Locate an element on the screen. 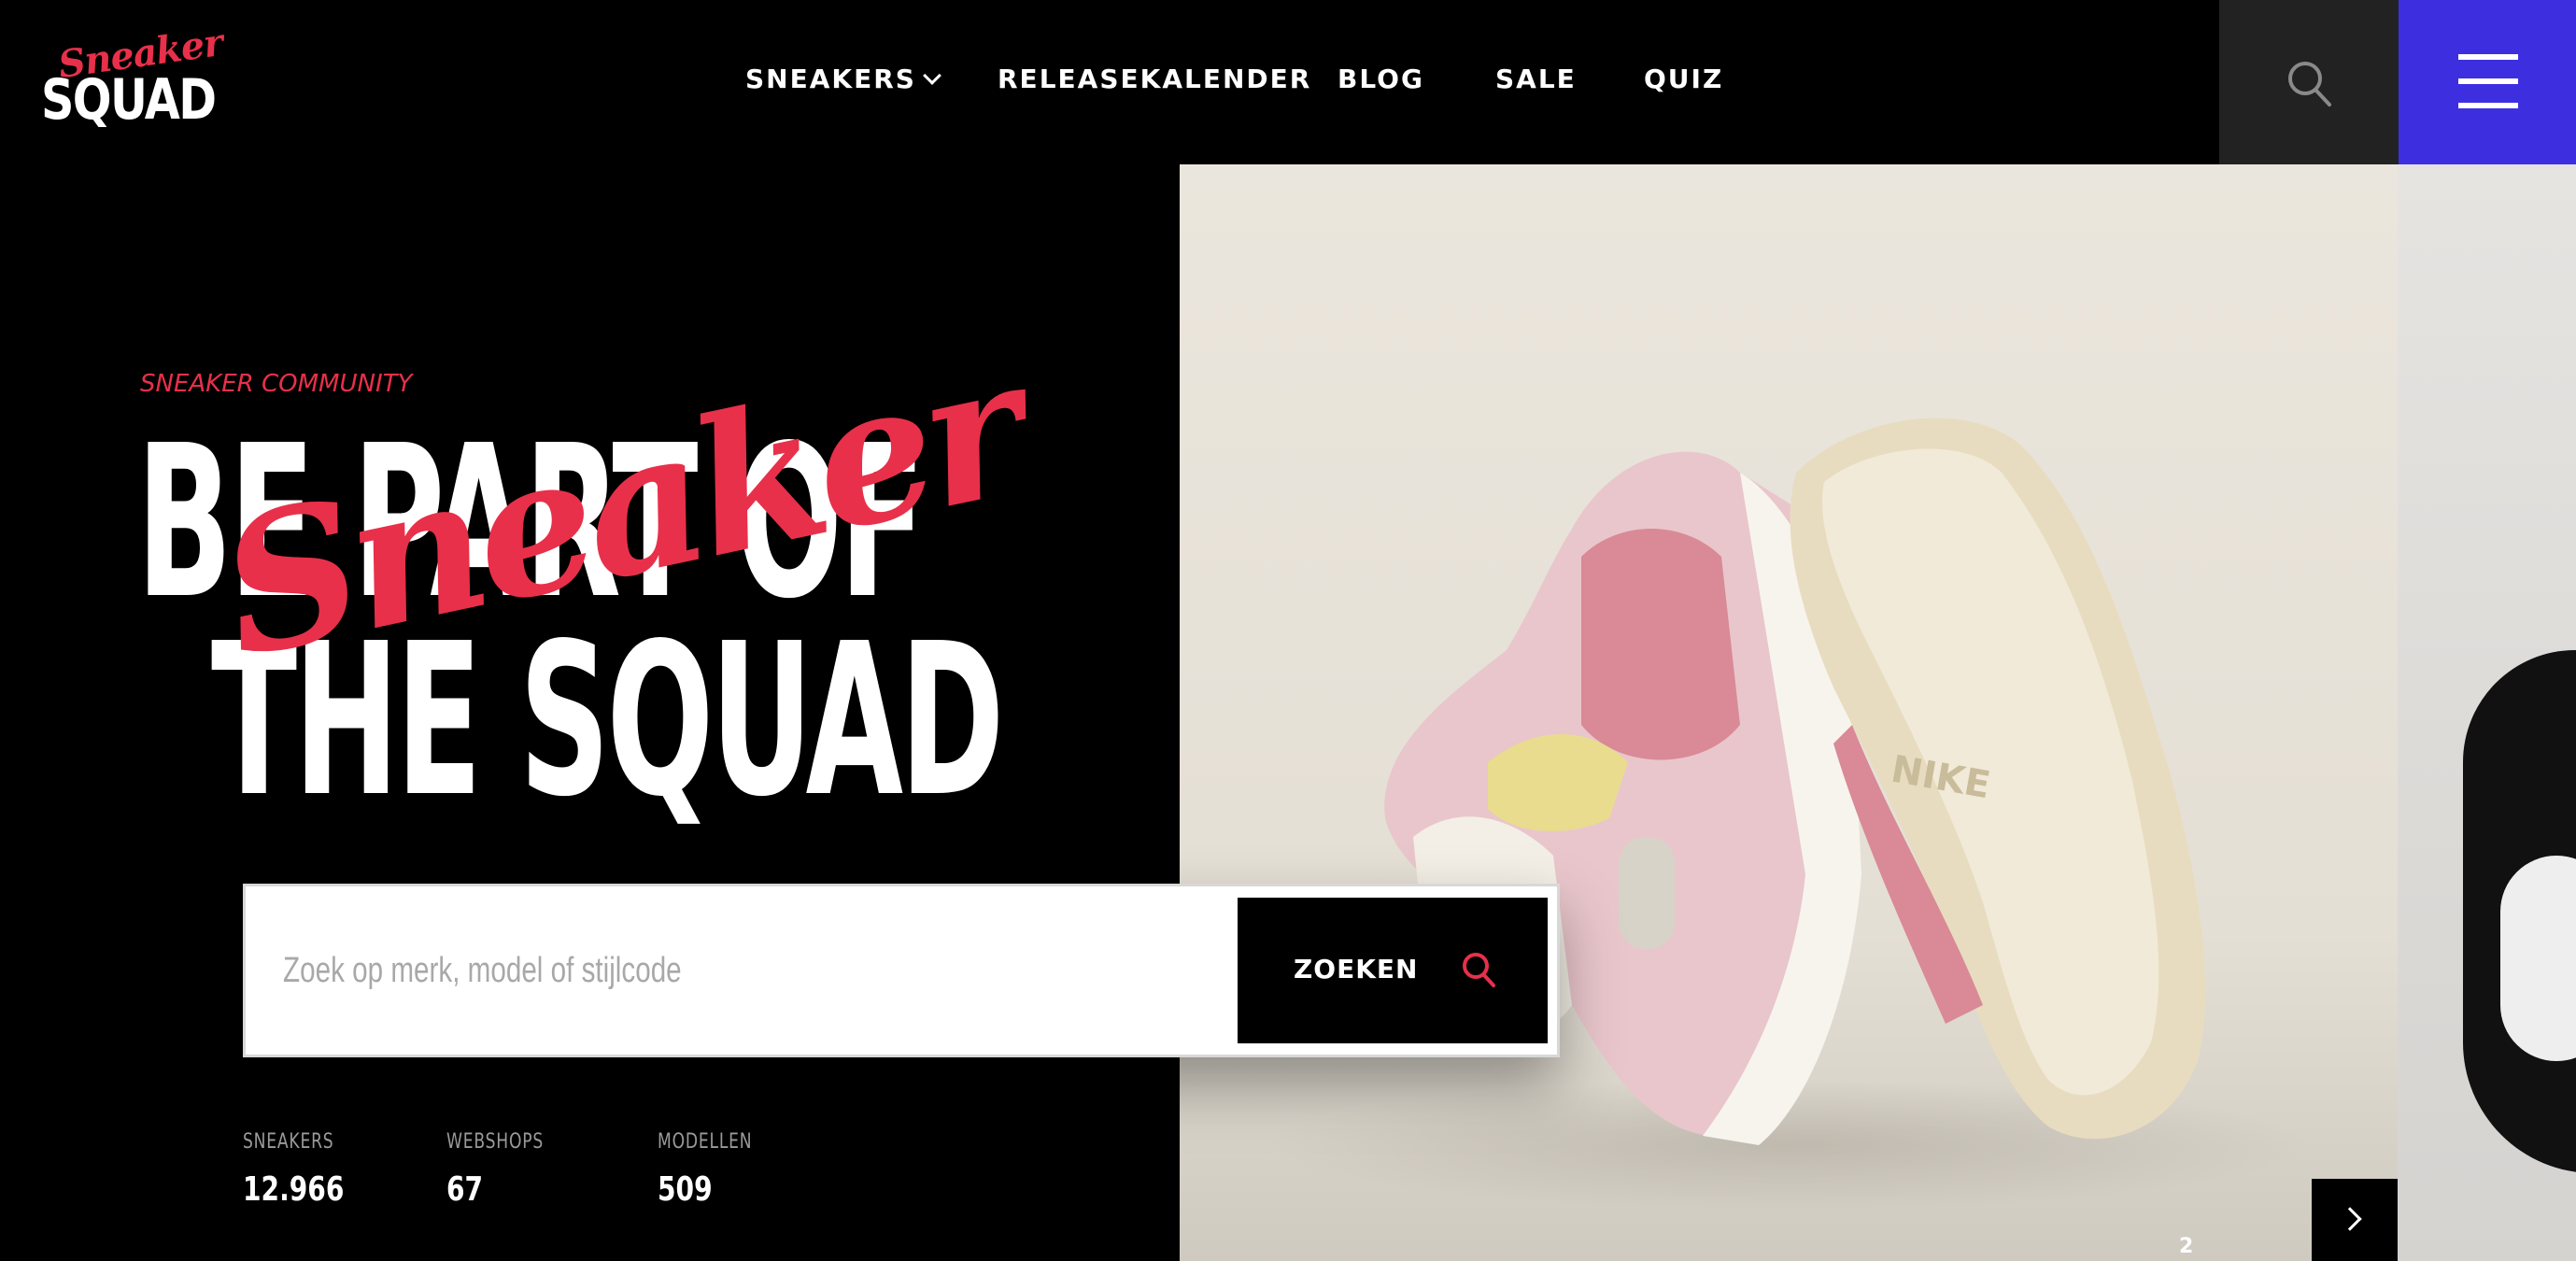 This screenshot has height=1261, width=2576. stat-webshops: WEBSHOPS 67 is located at coordinates (508, 1169).